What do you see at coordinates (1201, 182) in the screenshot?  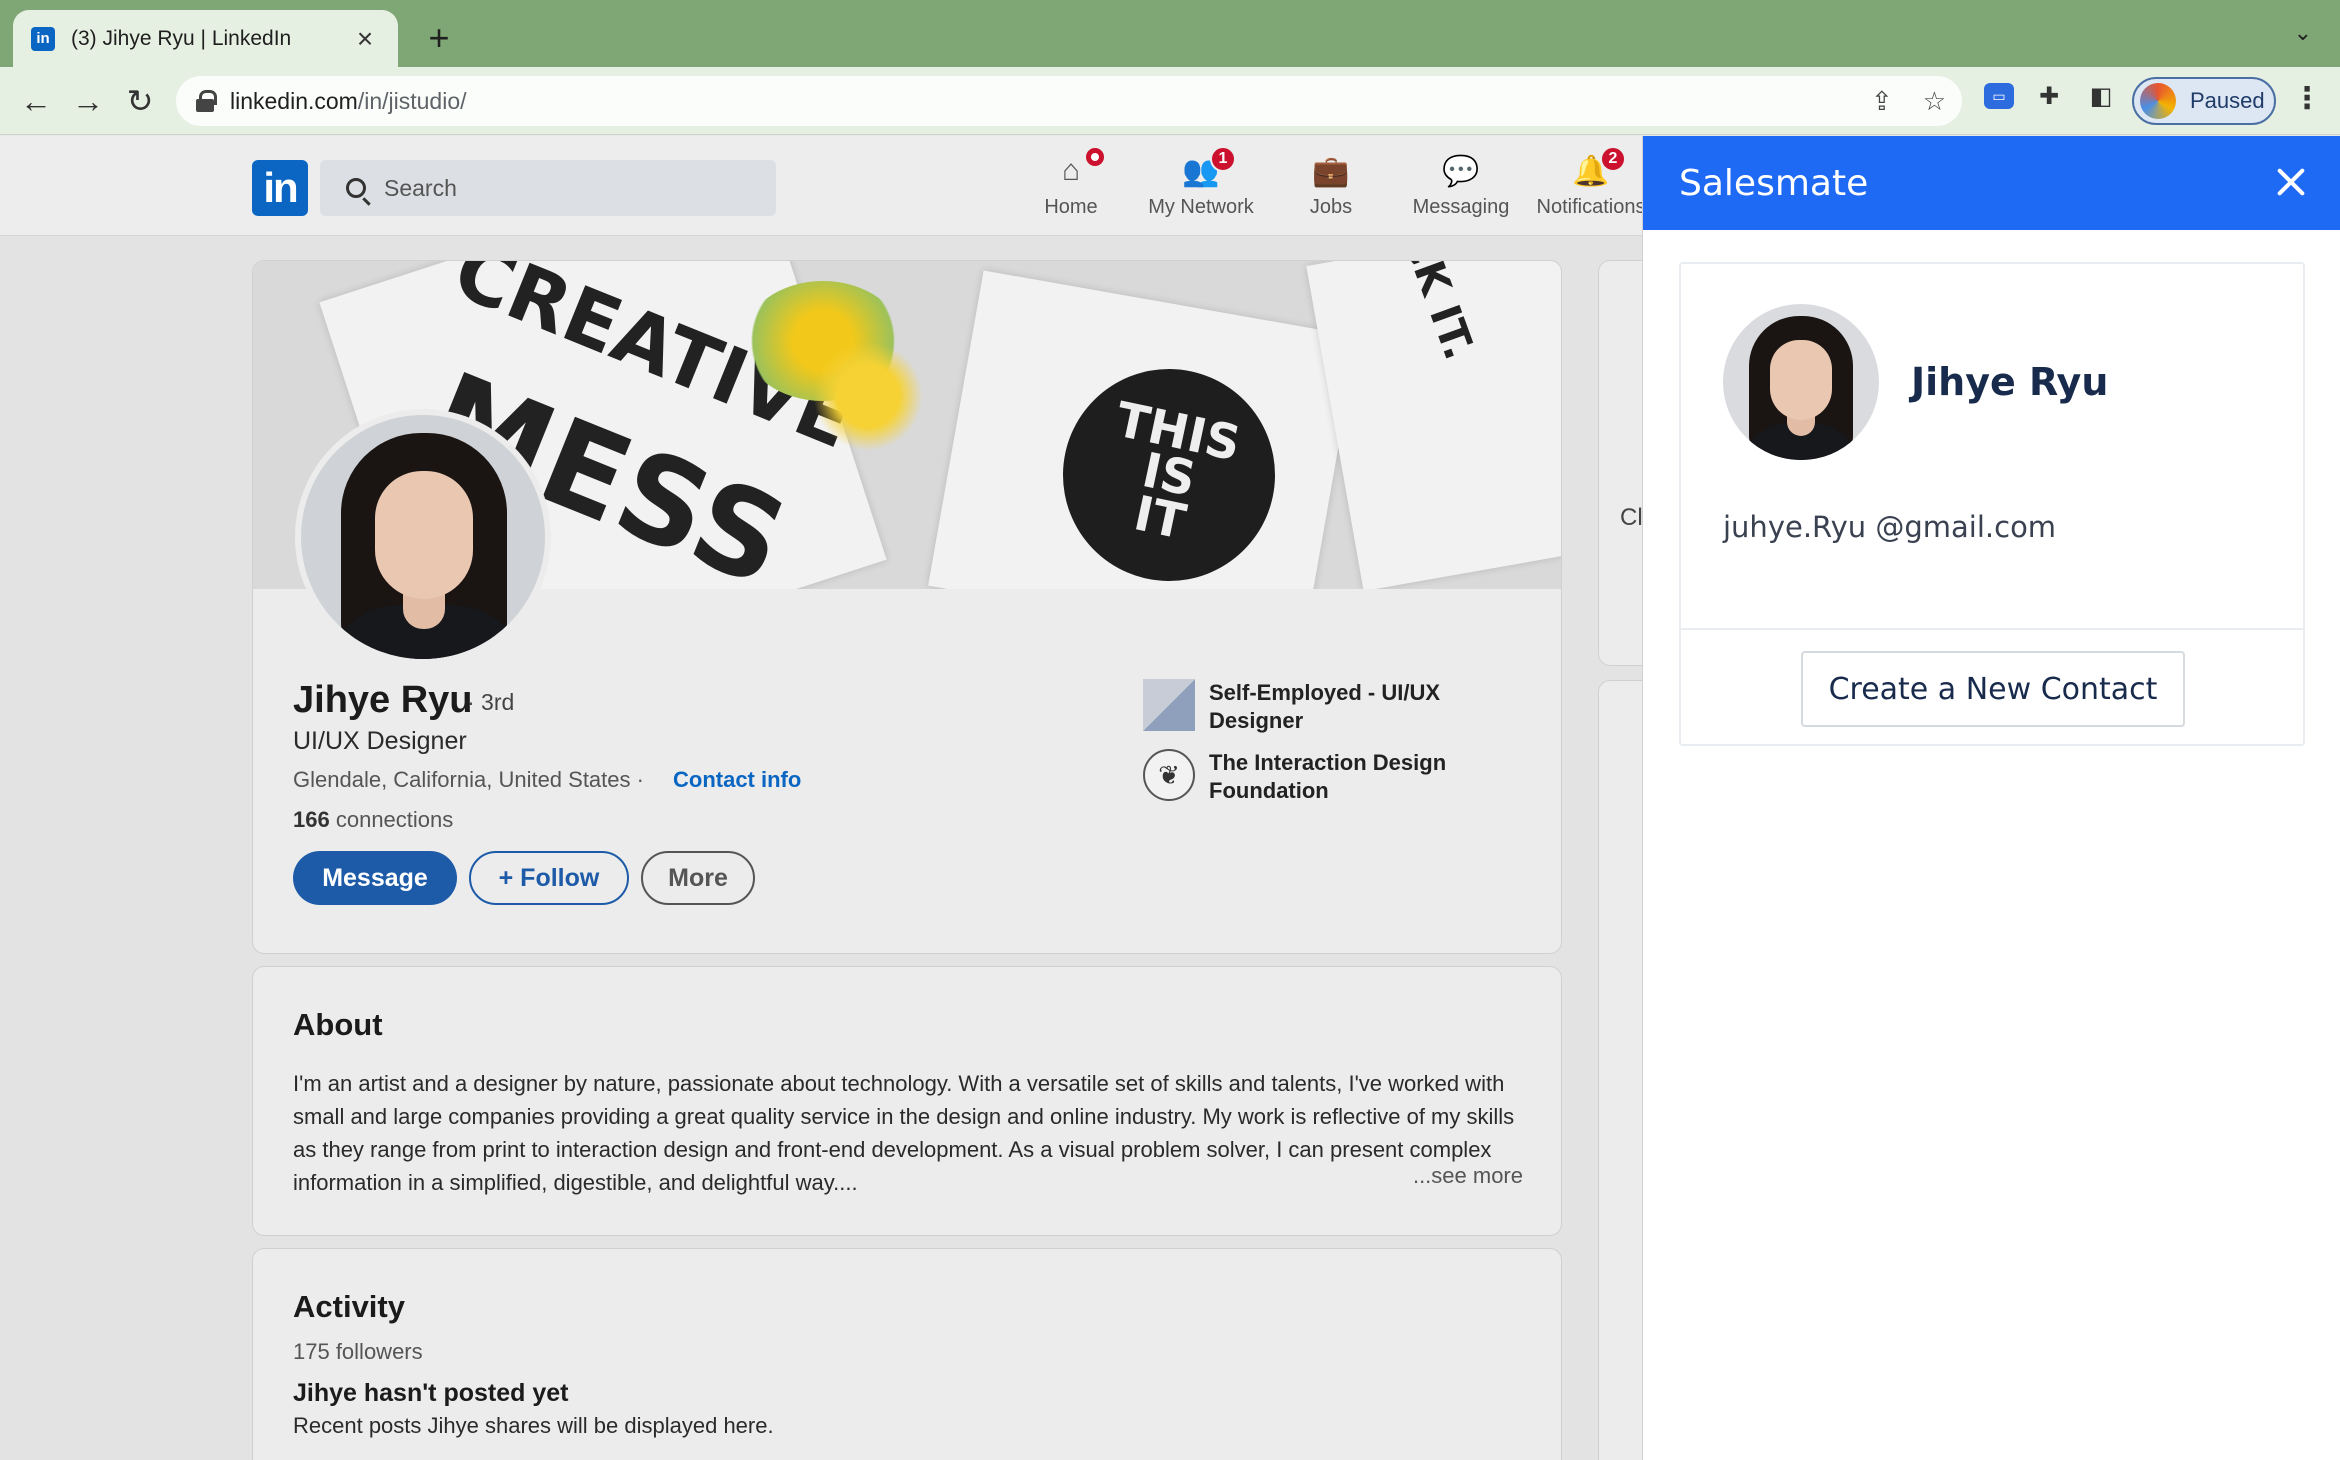 I see `nav-my-network: 👥 1 My Network` at bounding box center [1201, 182].